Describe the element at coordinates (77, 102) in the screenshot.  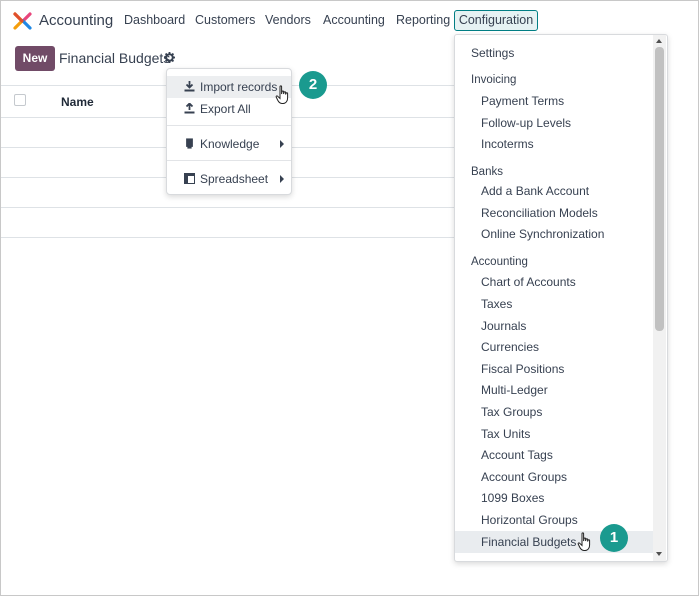
I see `column-header-name: Name` at that location.